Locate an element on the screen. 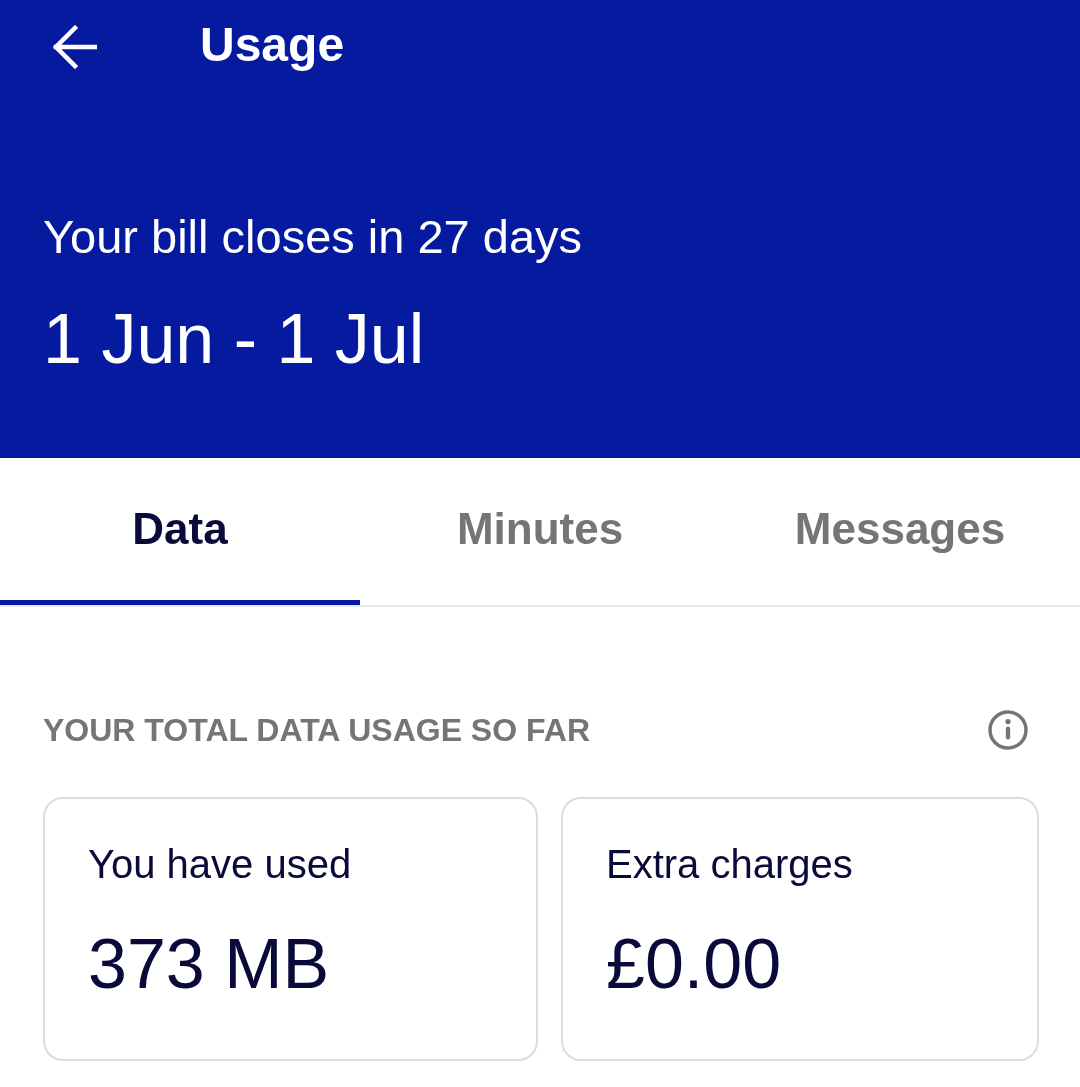 This screenshot has width=1080, height=1087. card-value: 373 MB is located at coordinates (209, 964).